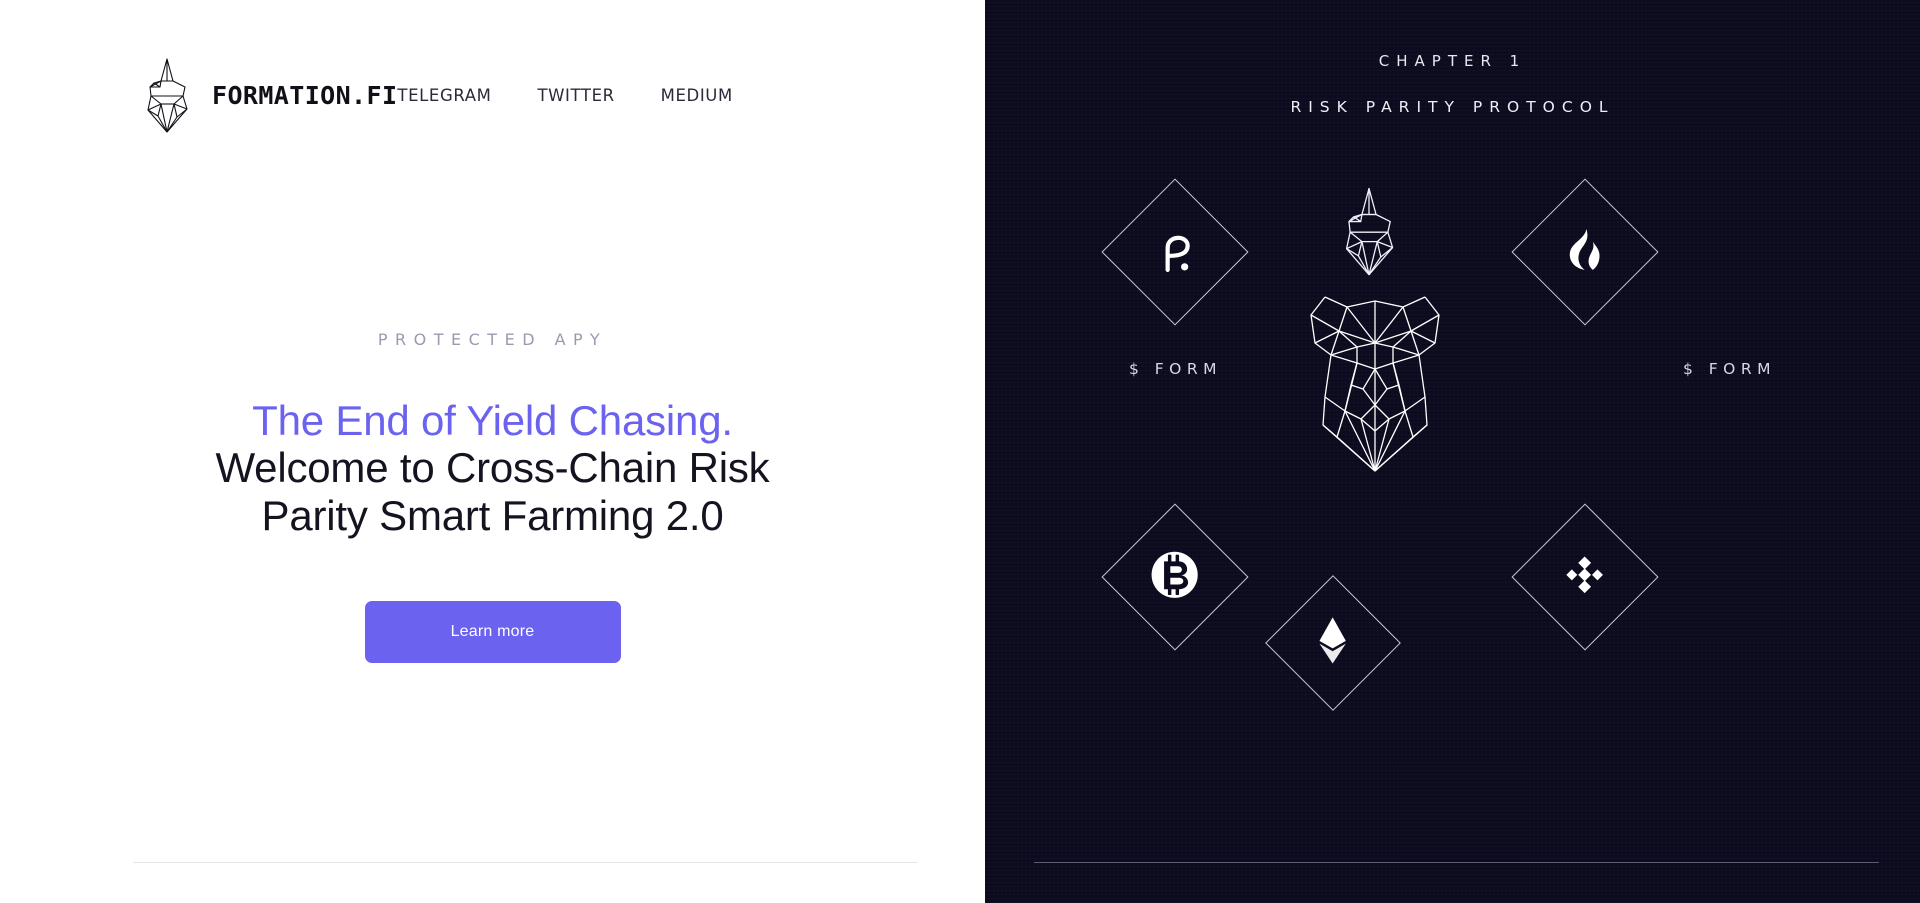  What do you see at coordinates (444, 95) in the screenshot?
I see `nav-item-telegram: TELEGRAM` at bounding box center [444, 95].